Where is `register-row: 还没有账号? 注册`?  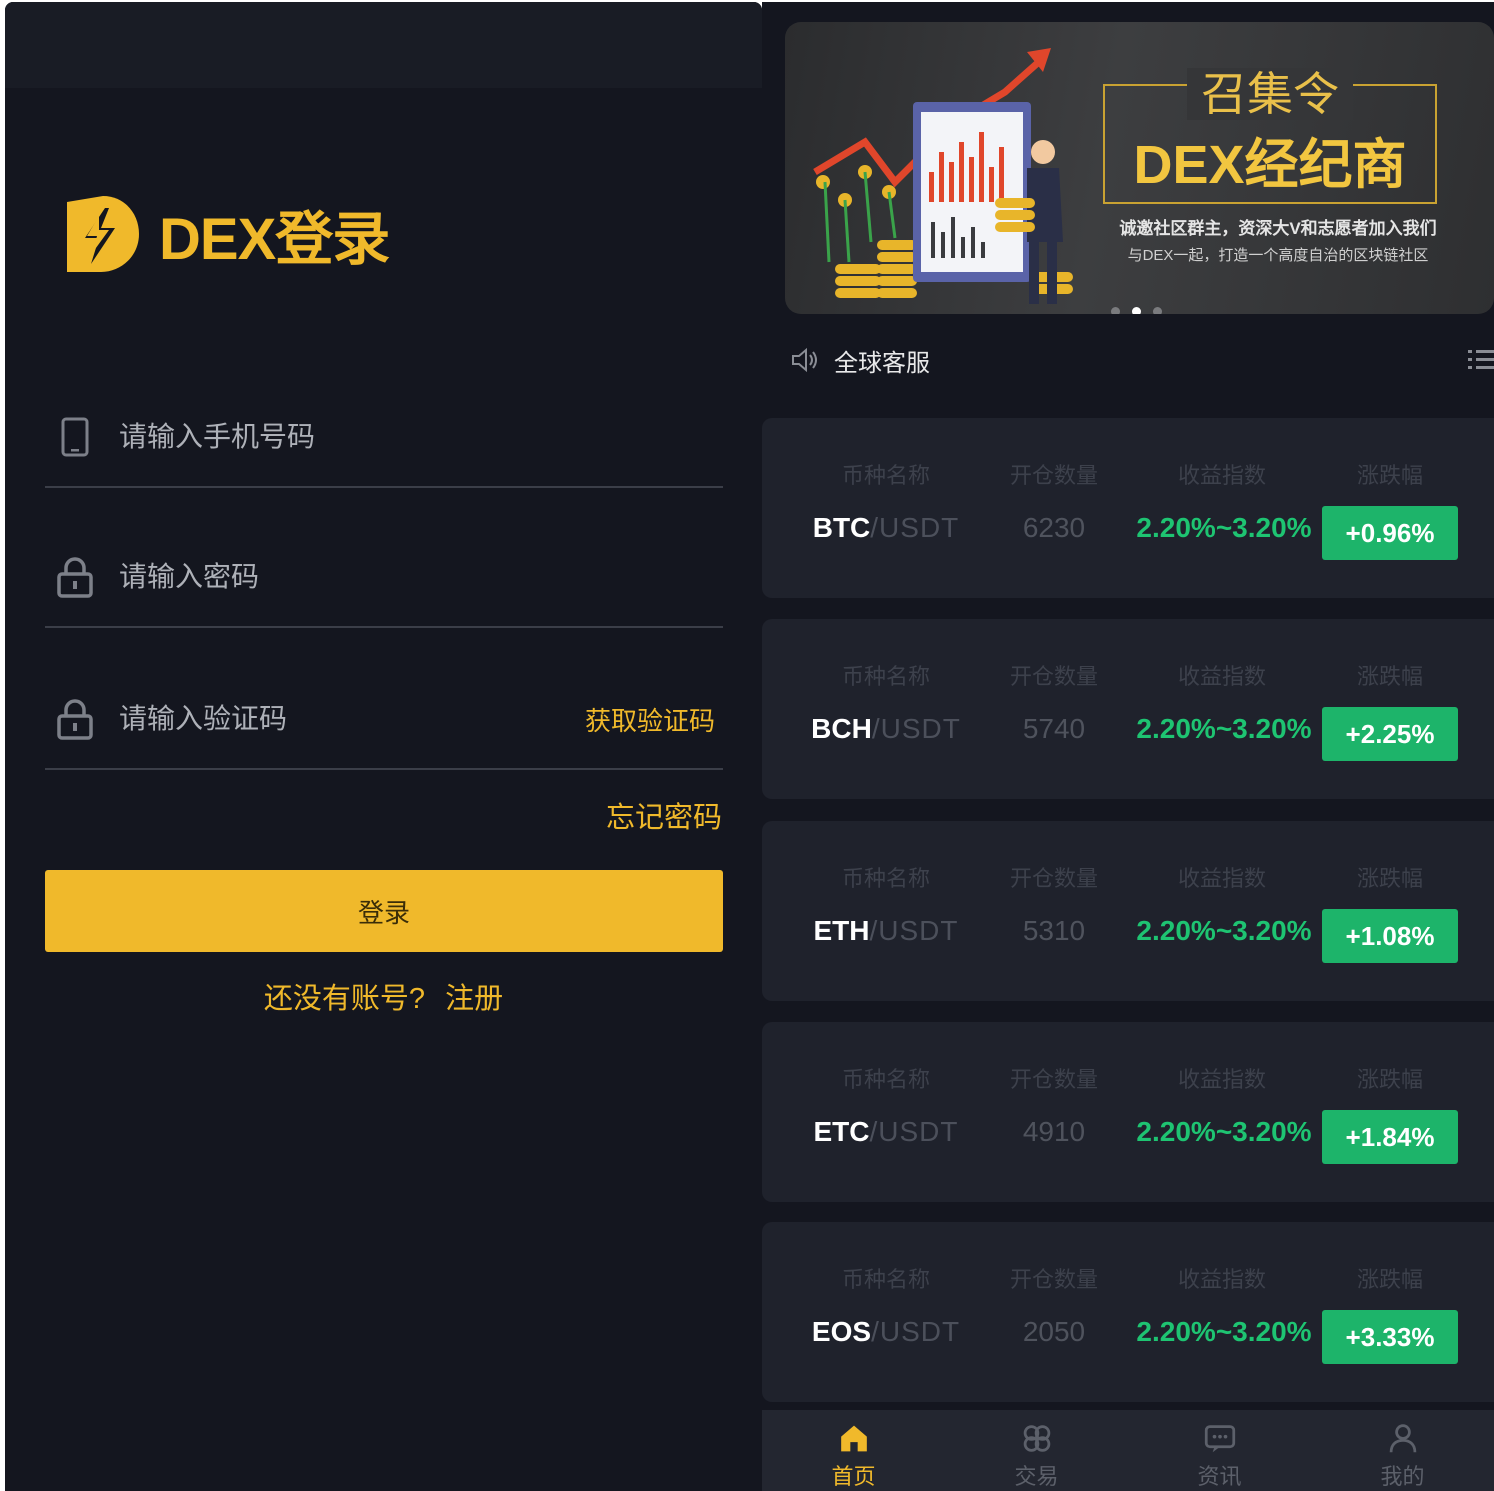
register-row: 还没有账号? 注册 is located at coordinates (383, 996).